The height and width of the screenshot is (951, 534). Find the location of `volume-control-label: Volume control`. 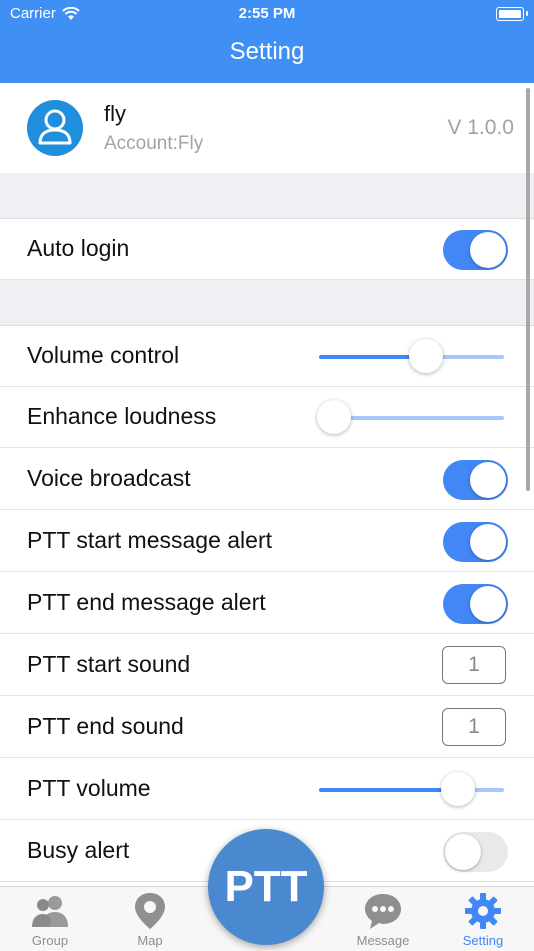

volume-control-label: Volume control is located at coordinates (103, 355).